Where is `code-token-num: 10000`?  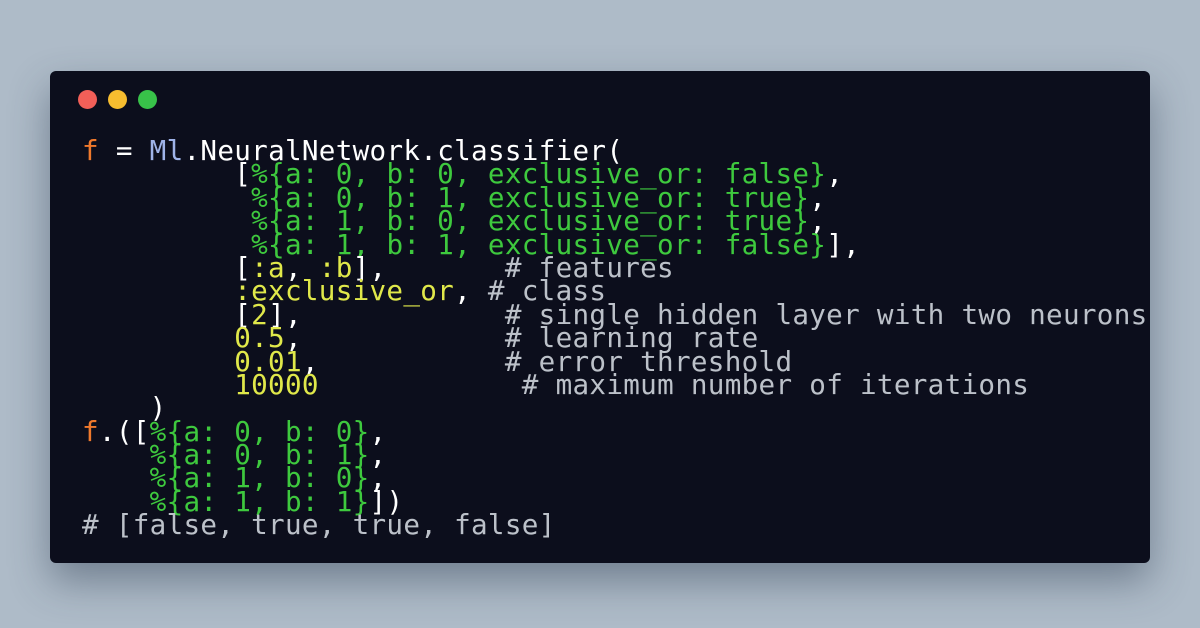
code-token-num: 10000 is located at coordinates (276, 384).